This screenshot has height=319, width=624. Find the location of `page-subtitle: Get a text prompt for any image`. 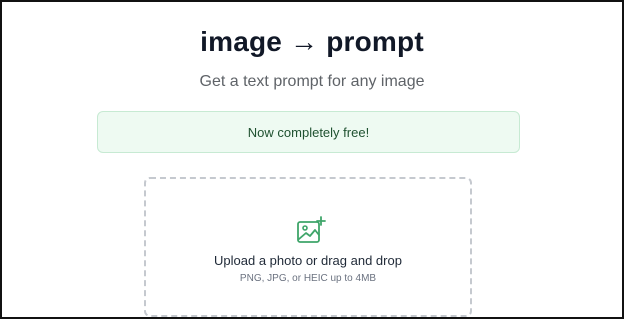

page-subtitle: Get a text prompt for any image is located at coordinates (312, 81).